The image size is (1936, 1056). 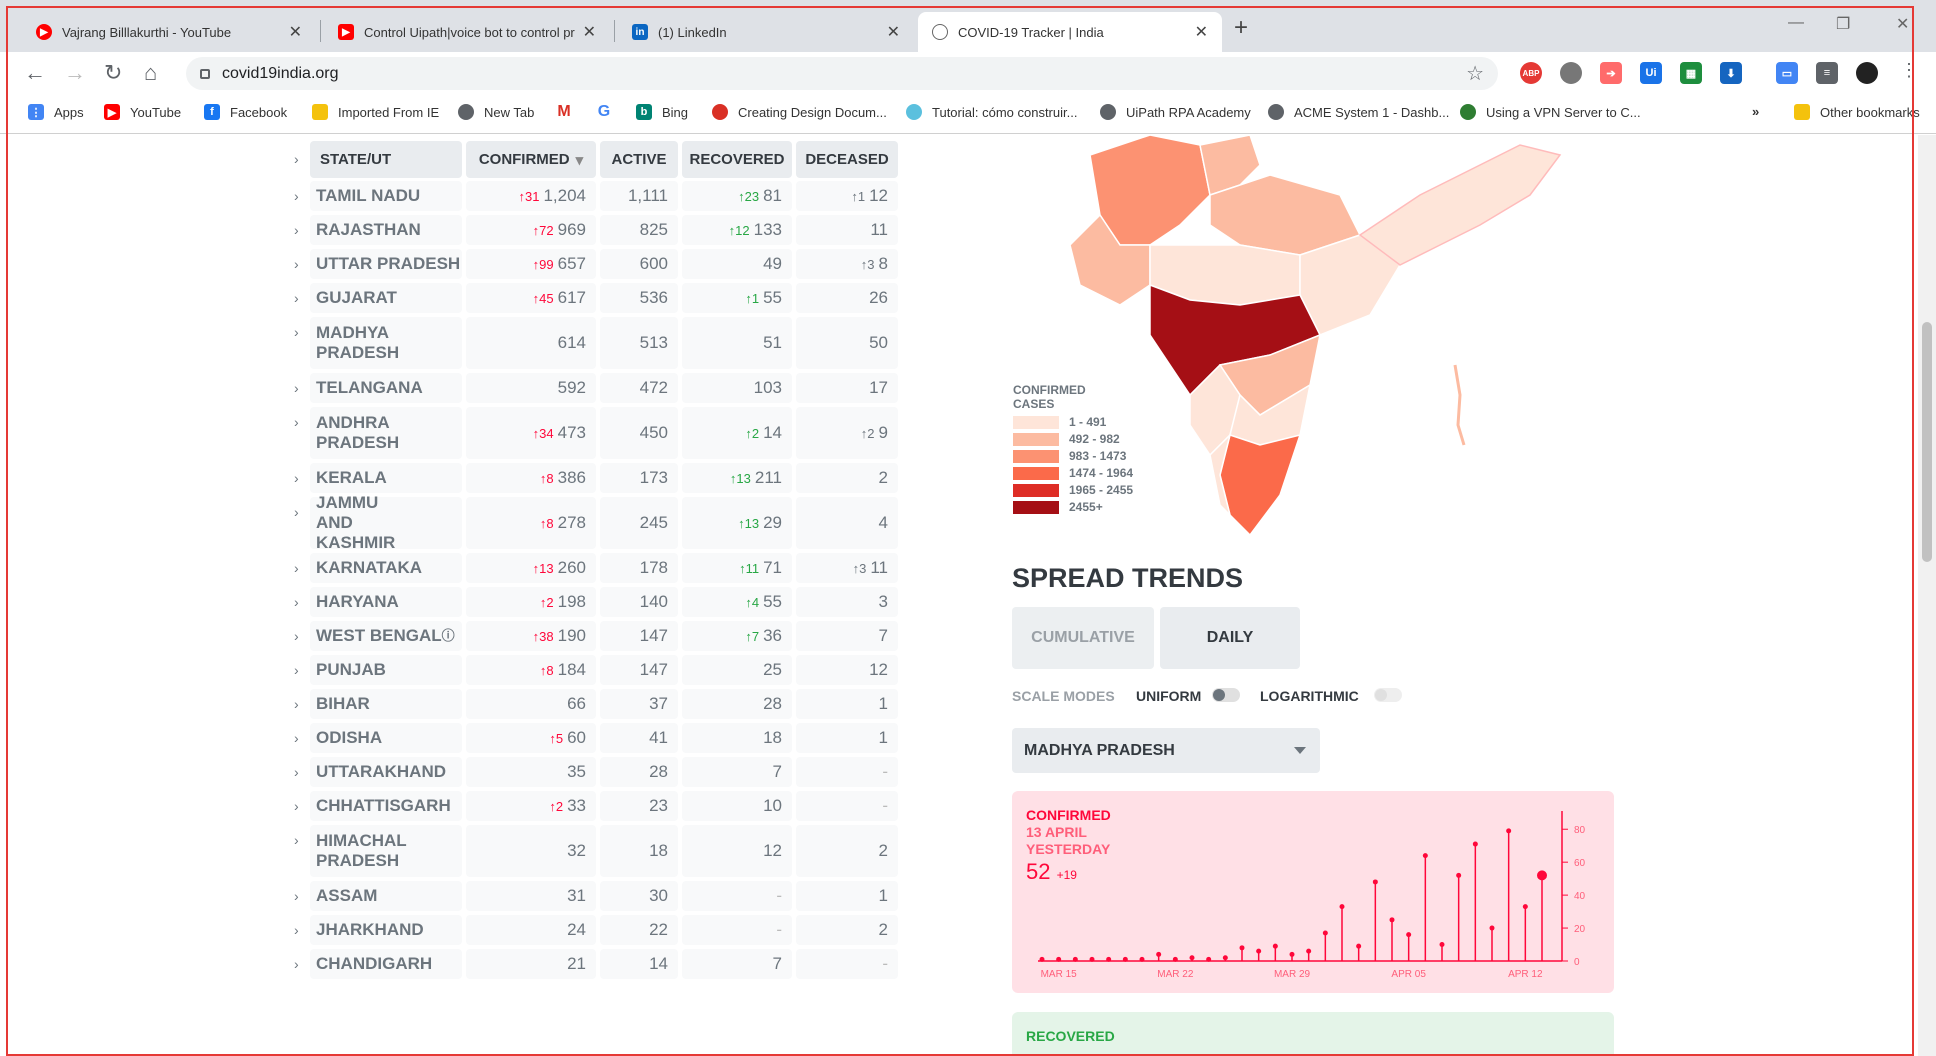 What do you see at coordinates (245, 112) in the screenshot?
I see `bookmark-facebook: f Facebook` at bounding box center [245, 112].